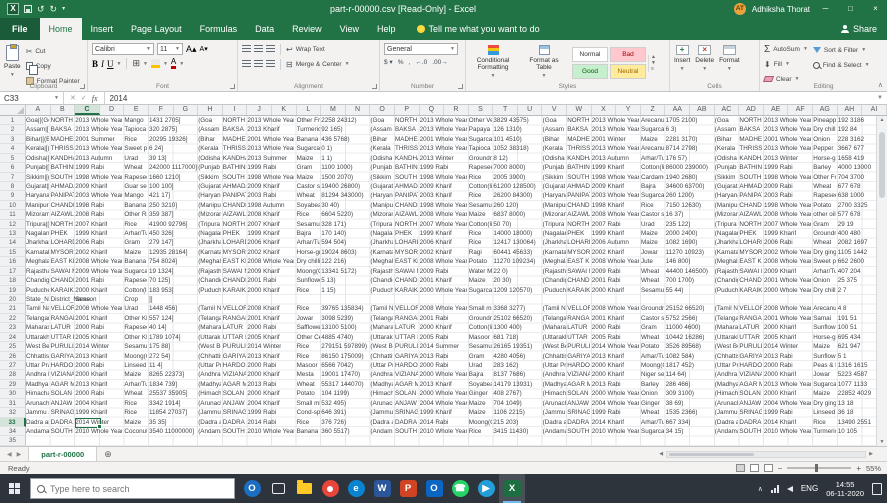 Image resolution: width=887 pixels, height=503 pixels. Describe the element at coordinates (489, 98) in the screenshot. I see `formula-input: 2014` at that location.